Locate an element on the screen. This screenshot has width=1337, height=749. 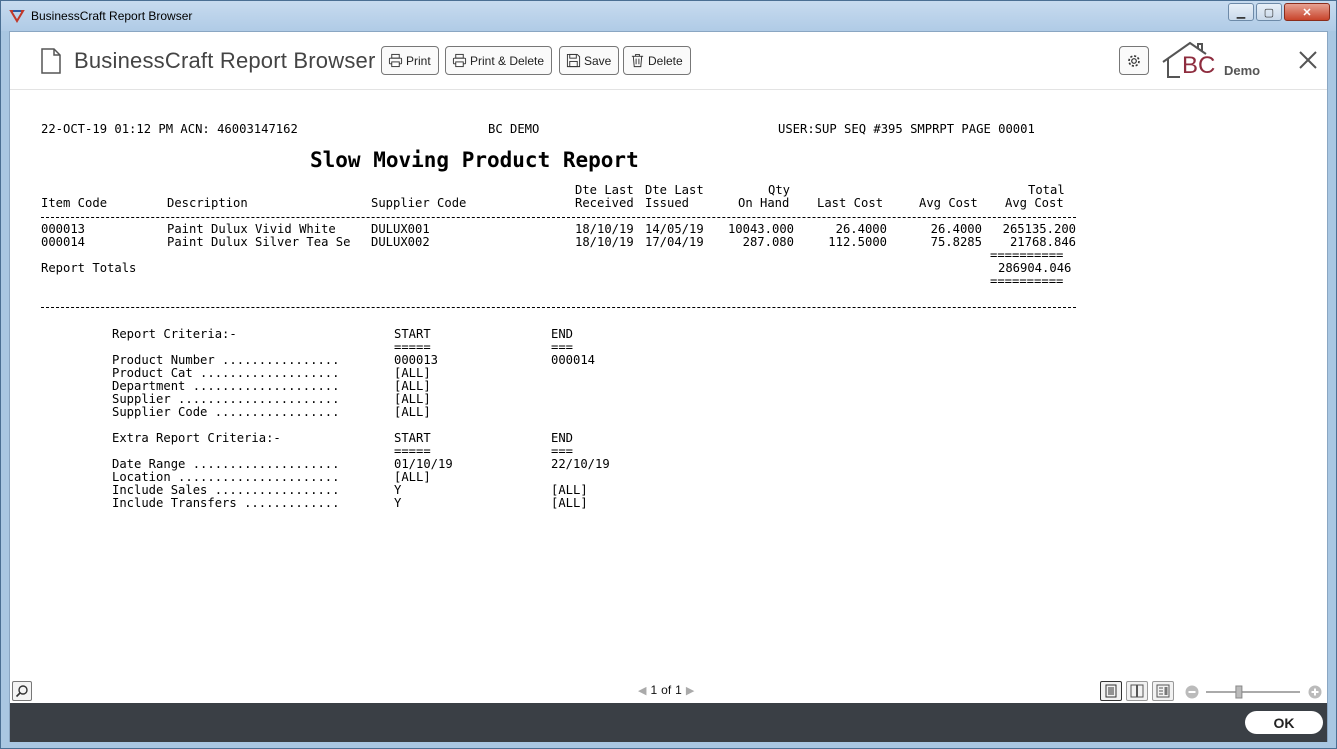
page-navigator: ◀ 1 of 1 ▶ is located at coordinates (666, 690).